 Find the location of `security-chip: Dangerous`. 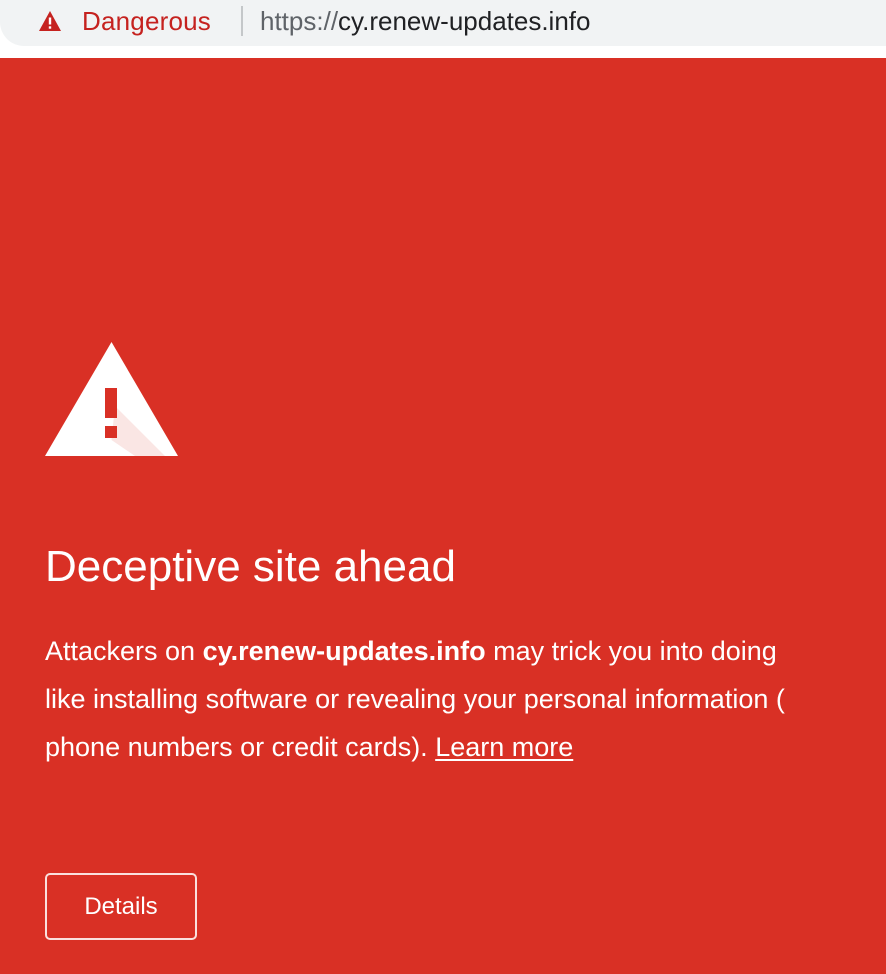

security-chip: Dangerous is located at coordinates (124, 21).